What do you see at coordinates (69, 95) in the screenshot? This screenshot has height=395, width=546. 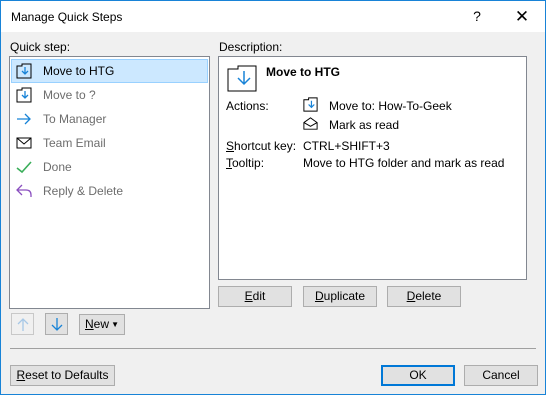 I see `list-item-label: Move to ?` at bounding box center [69, 95].